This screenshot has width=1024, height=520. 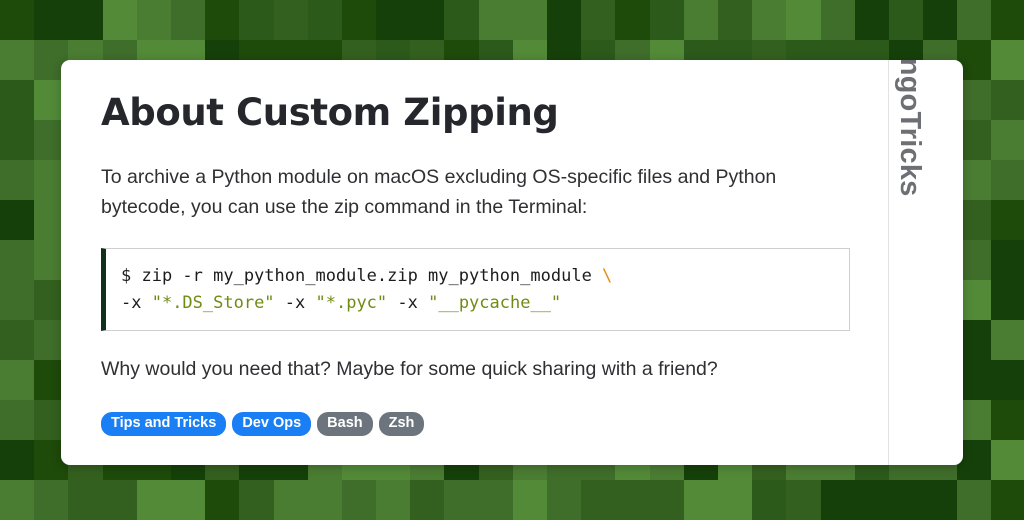 I want to click on tag-list: Tips and Tricks Dev Ops Bash Zsh, so click(x=474, y=424).